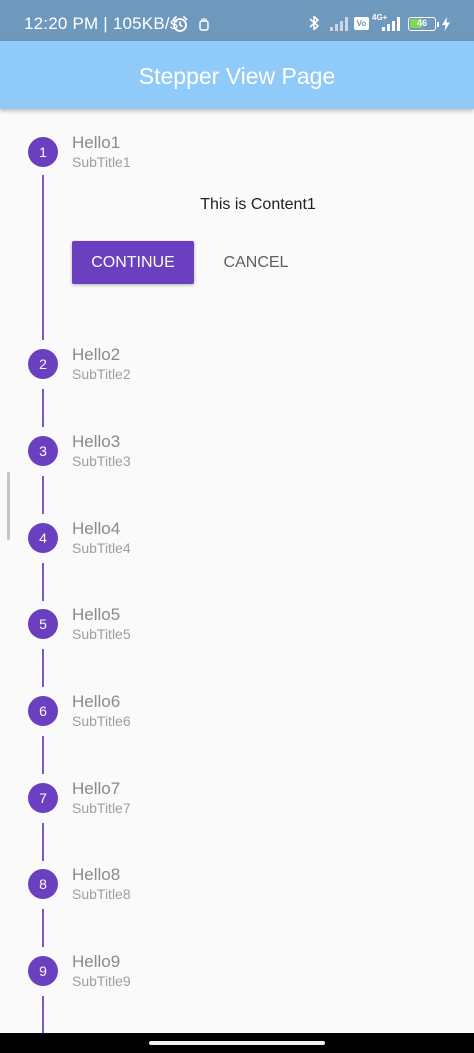  I want to click on step-number-badge: 2, so click(43, 364).